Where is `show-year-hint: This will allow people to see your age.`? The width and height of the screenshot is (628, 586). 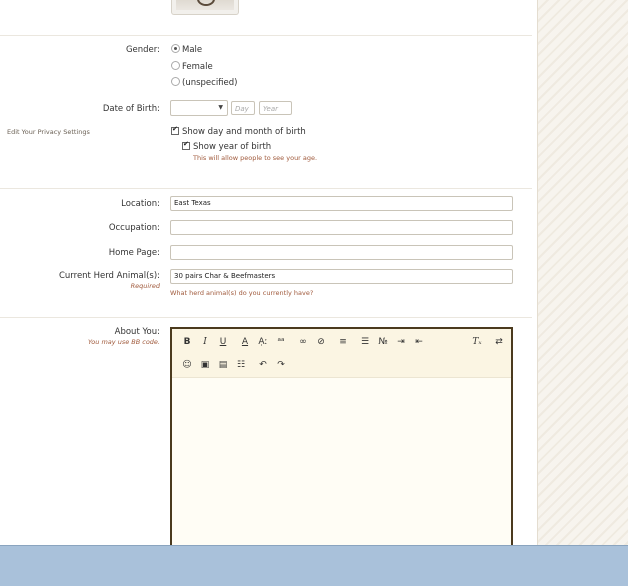
show-year-hint: This will allow people to see your age. is located at coordinates (255, 158).